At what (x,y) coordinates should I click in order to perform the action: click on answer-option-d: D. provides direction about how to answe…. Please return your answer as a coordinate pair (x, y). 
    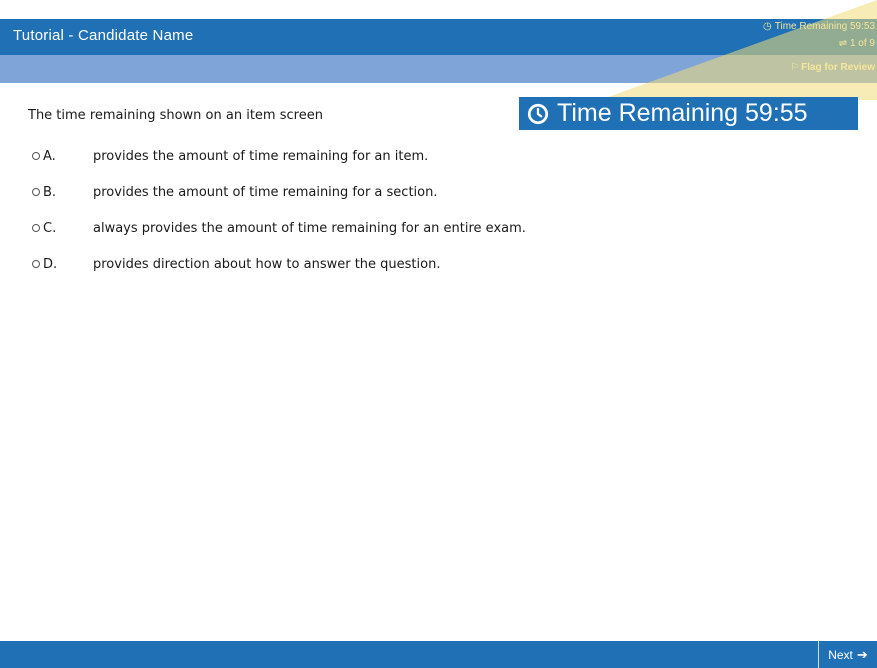
    Looking at the image, I should click on (279, 264).